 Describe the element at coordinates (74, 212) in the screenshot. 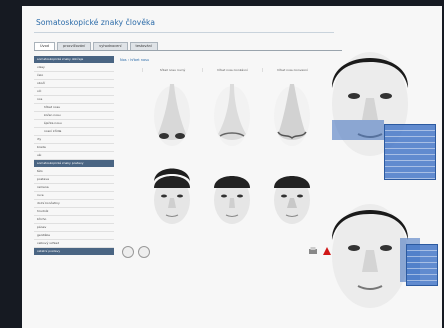

I see `sidebar-item: hrudník` at that location.